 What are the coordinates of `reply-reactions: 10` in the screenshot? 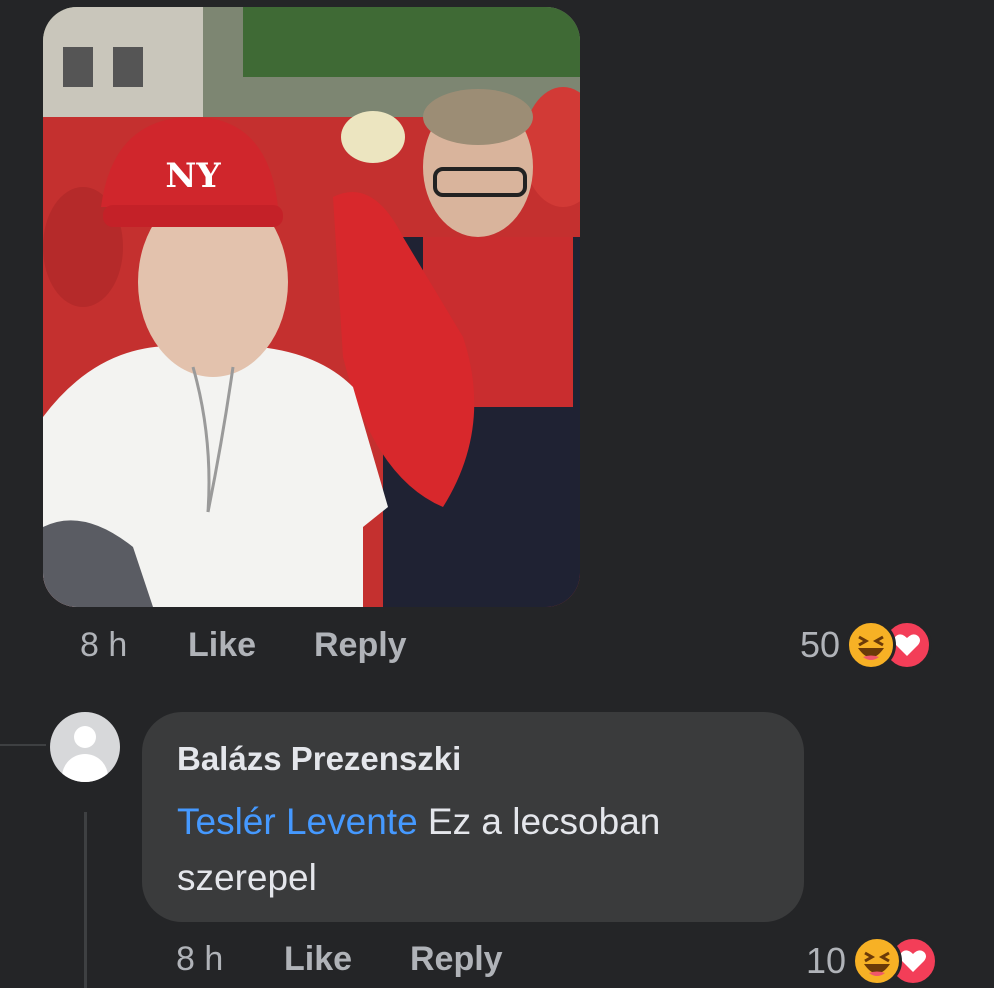 It's located at (872, 961).